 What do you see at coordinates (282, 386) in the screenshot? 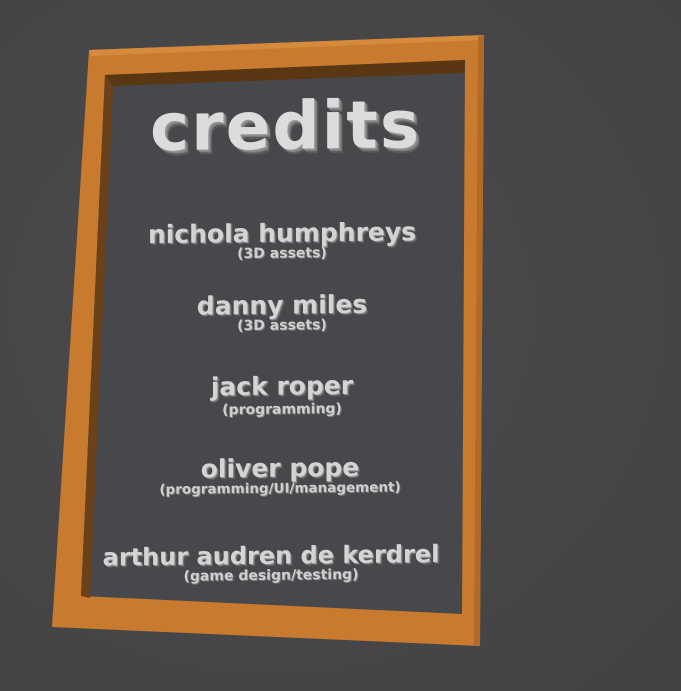
I see `credit-name: jack roper` at bounding box center [282, 386].